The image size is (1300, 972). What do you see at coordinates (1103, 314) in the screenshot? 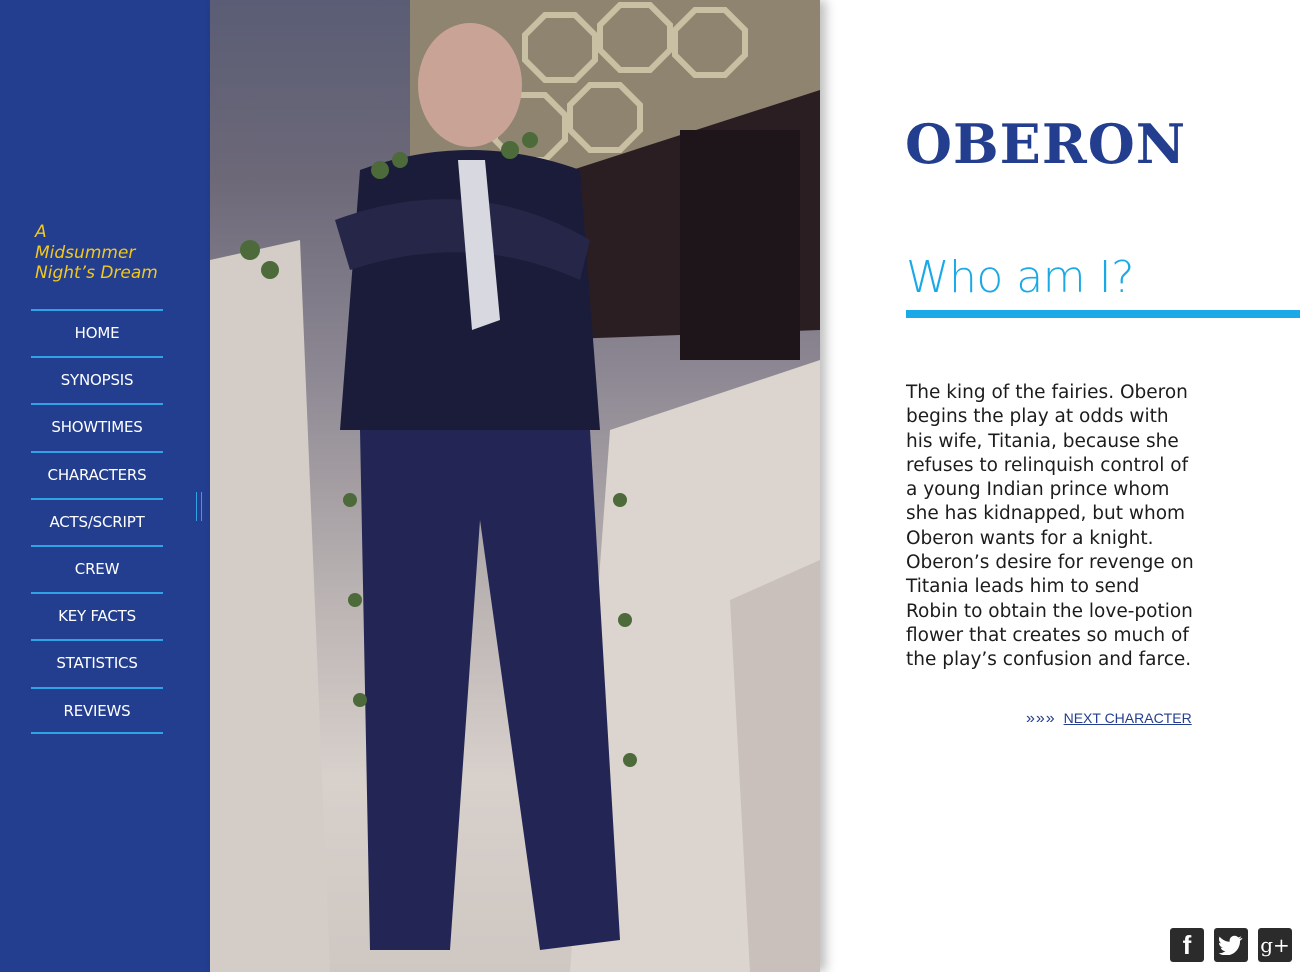
I see `section-divider` at bounding box center [1103, 314].